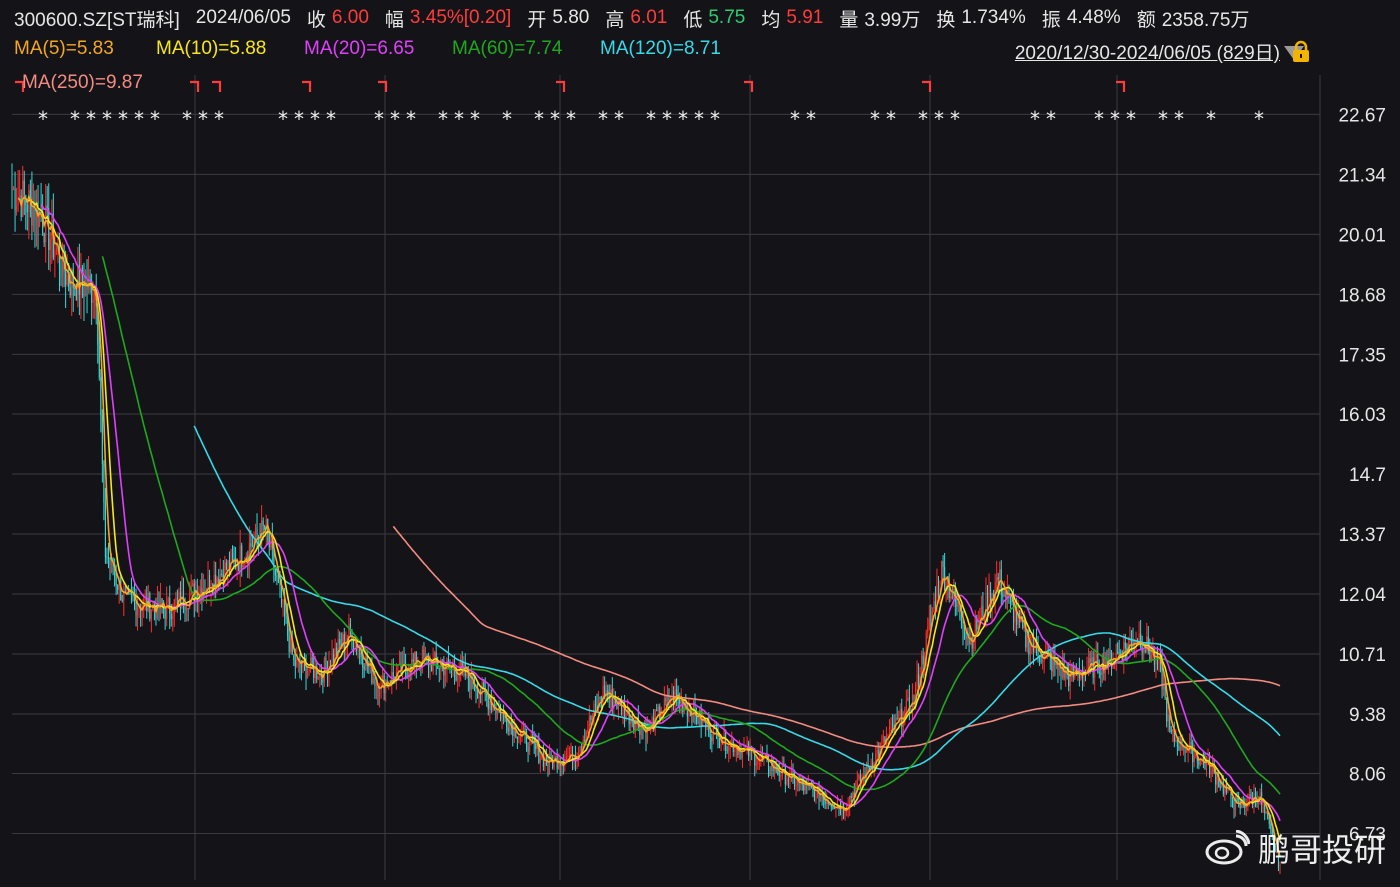 This screenshot has width=1400, height=887. Describe the element at coordinates (507, 49) in the screenshot. I see `ma60-legend: MA(60)=7.74` at that location.